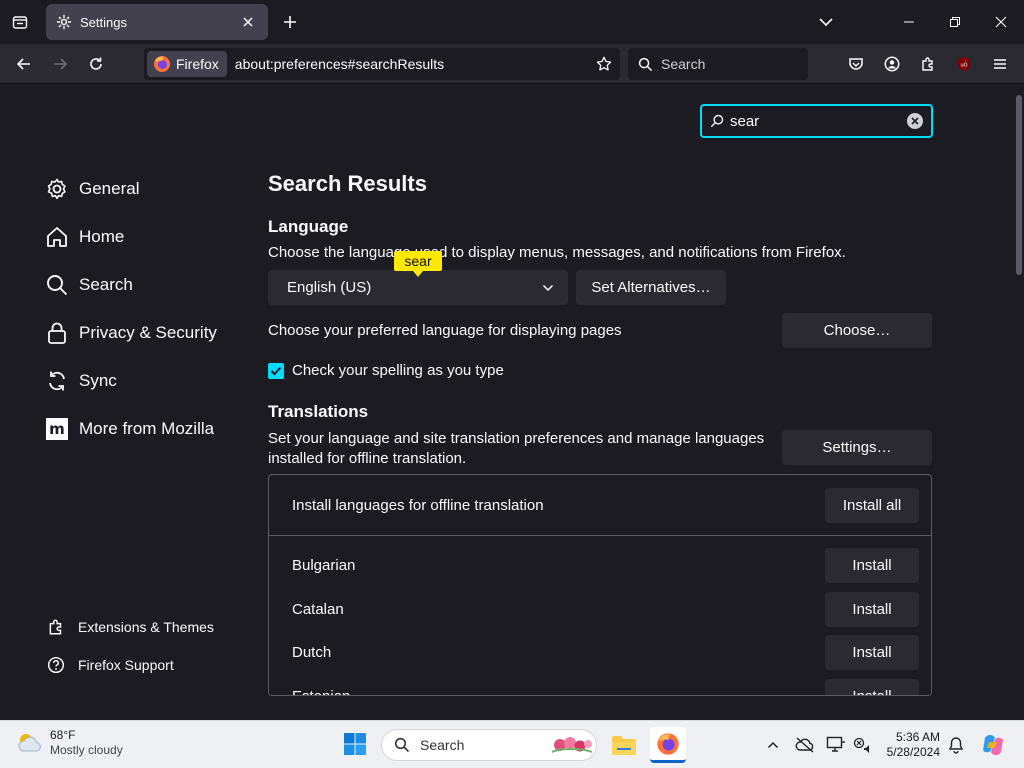 The width and height of the screenshot is (1024, 768). I want to click on start-button, so click(356, 745).